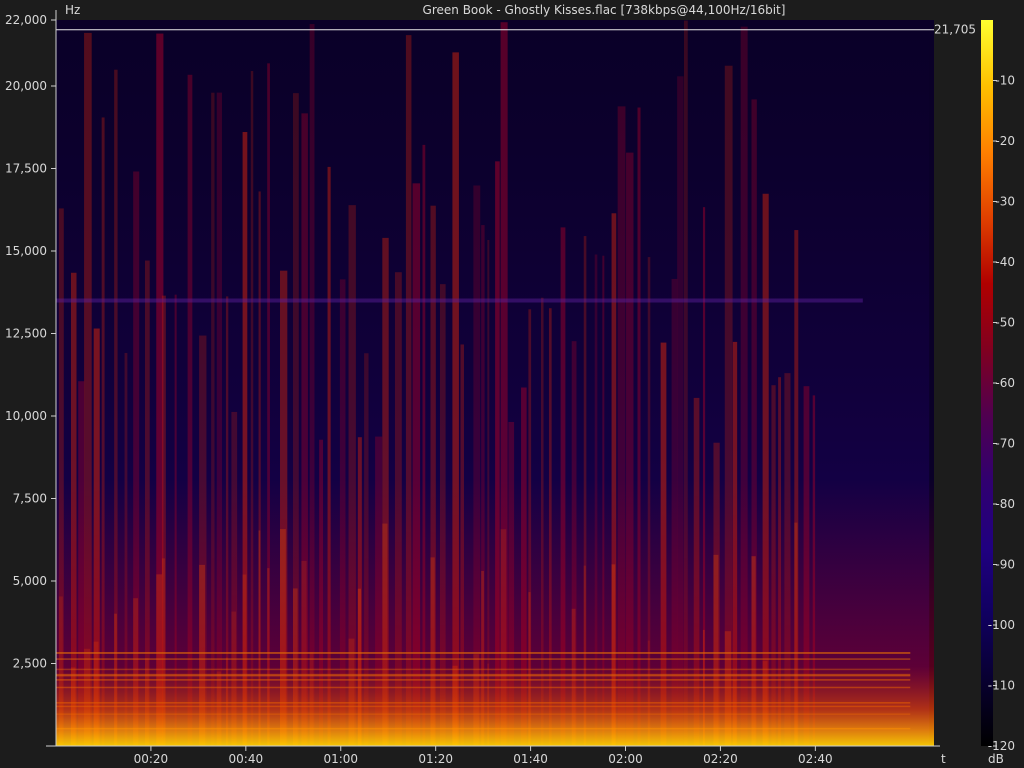 The height and width of the screenshot is (768, 1024). I want to click on colorbar-tick-label: -10, so click(1005, 81).